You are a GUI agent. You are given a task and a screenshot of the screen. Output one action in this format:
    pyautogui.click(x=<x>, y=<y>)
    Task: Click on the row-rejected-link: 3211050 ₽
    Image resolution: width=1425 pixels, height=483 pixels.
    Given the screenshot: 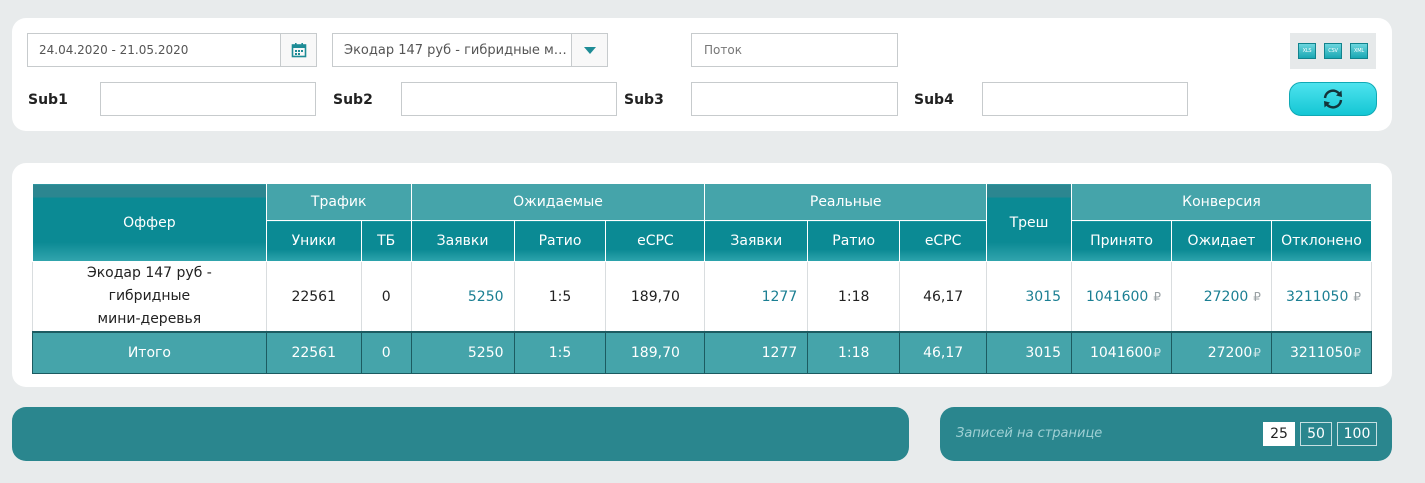 What is the action you would take?
    pyautogui.click(x=1321, y=297)
    